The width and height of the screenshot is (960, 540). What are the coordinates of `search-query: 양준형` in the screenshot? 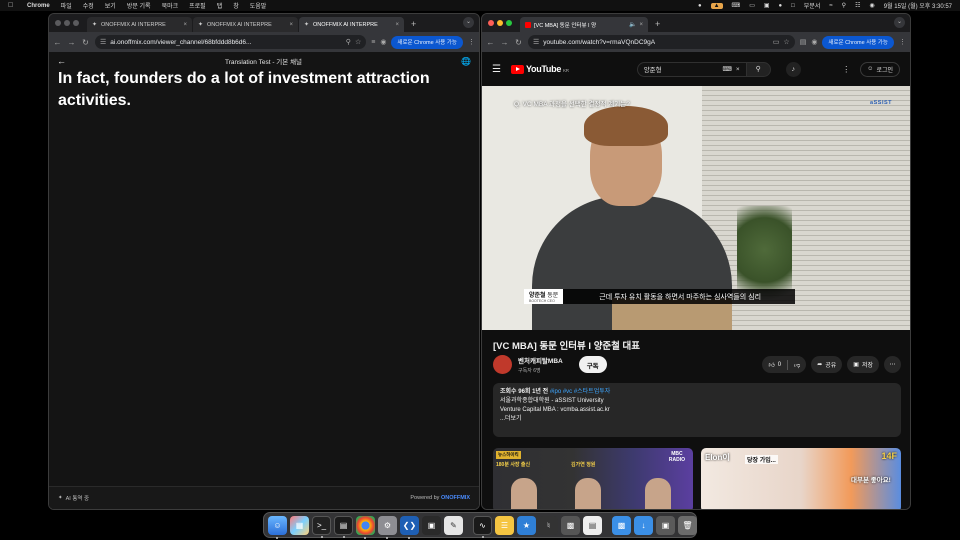 It's located at (681, 69).